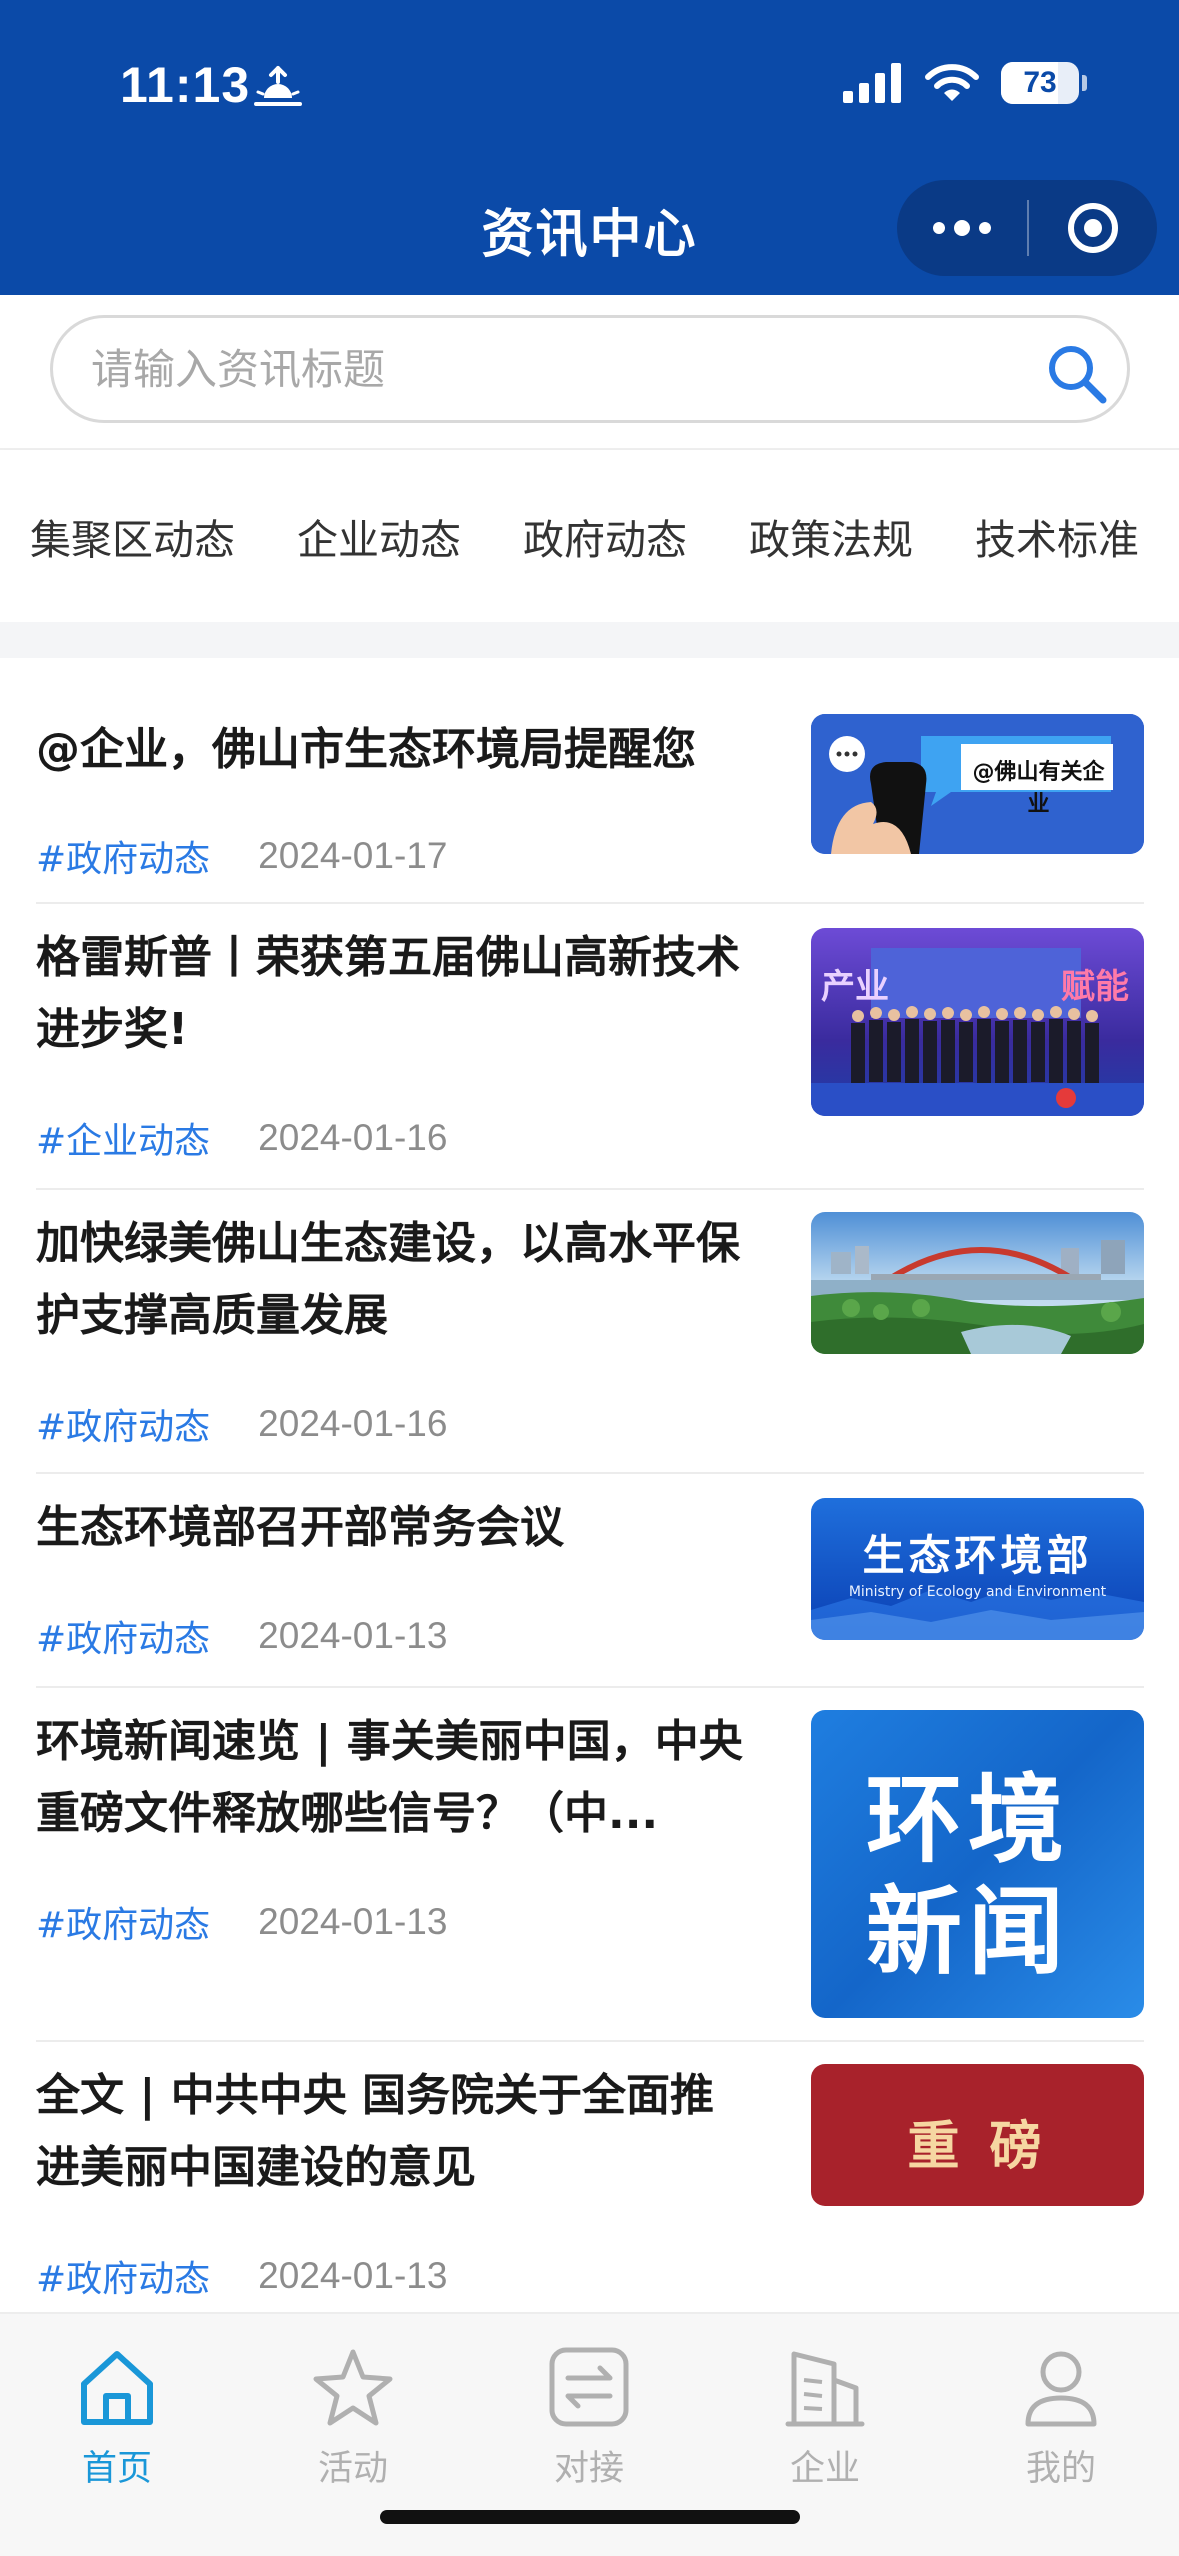 This screenshot has height=2556, width=1179. I want to click on sunrise-icon, so click(278, 86).